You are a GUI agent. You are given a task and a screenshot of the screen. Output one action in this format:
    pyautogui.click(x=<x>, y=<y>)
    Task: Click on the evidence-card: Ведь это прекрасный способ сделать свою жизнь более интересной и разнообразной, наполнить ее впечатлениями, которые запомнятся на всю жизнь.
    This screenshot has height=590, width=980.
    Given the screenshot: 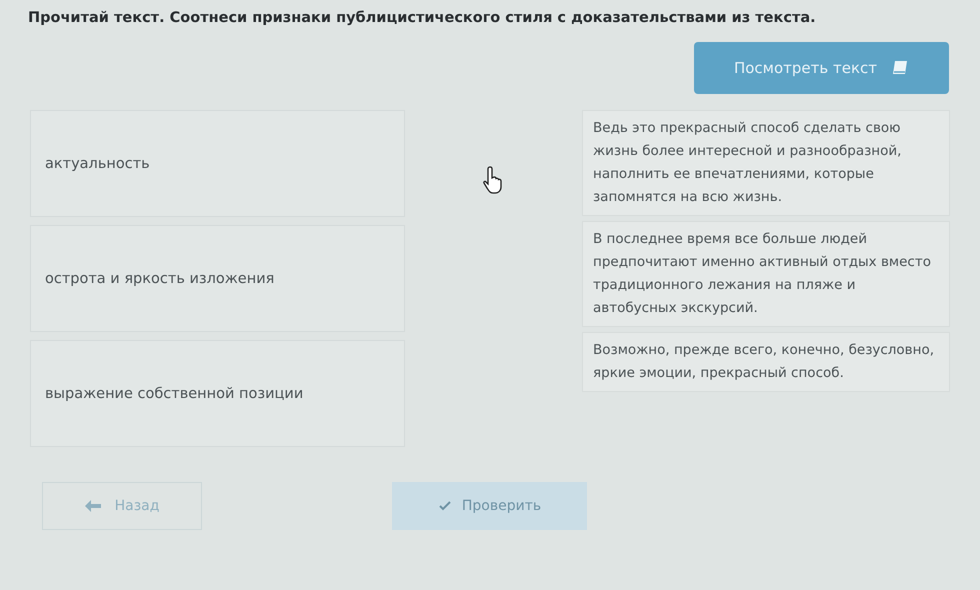 What is the action you would take?
    pyautogui.click(x=766, y=163)
    